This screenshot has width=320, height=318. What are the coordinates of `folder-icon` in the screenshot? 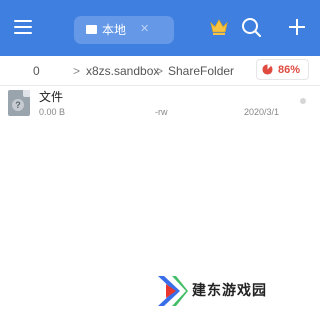 It's located at (91, 29).